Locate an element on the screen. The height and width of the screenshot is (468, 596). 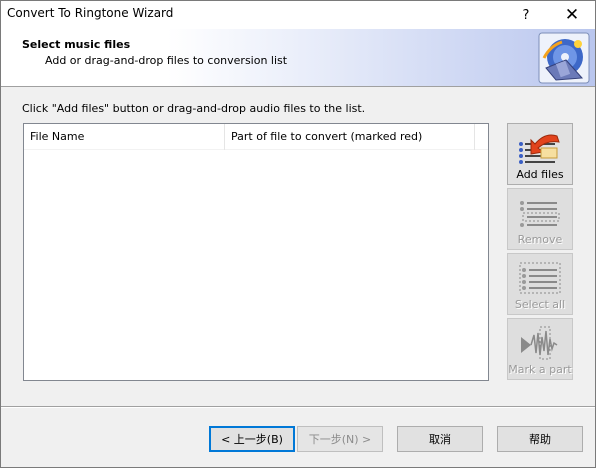
mark-part-label: Mark a part is located at coordinates (540, 369).